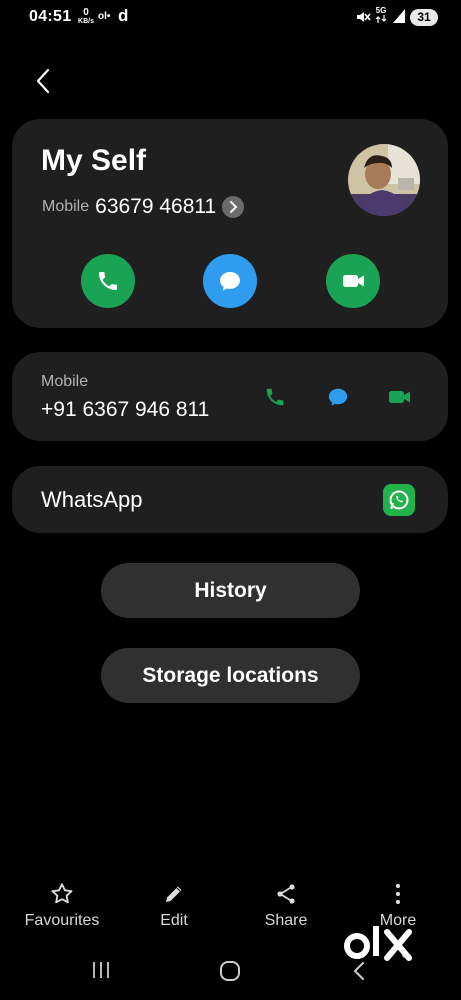 This screenshot has height=1000, width=461. Describe the element at coordinates (156, 206) in the screenshot. I see `mobile-number: 63679 46811` at that location.